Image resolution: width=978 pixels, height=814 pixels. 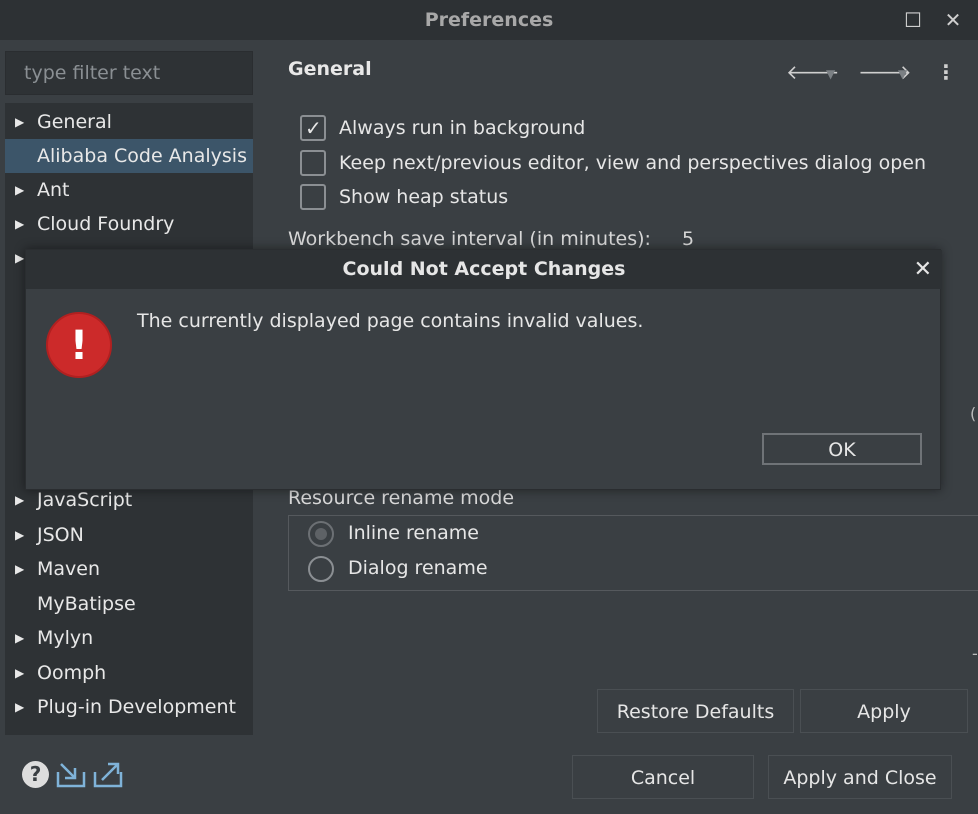 I want to click on error-icon: !, so click(x=79, y=345).